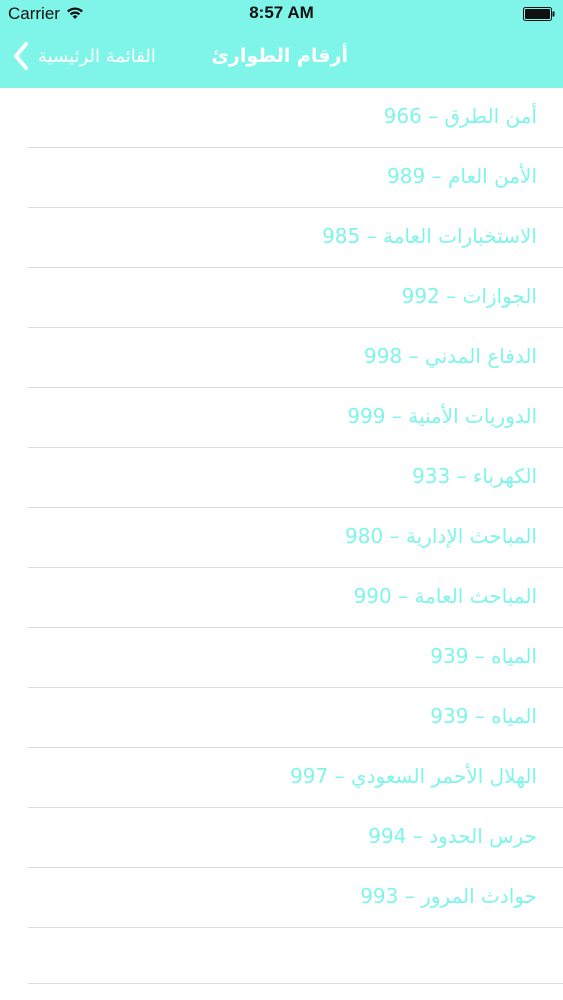 This screenshot has height=1000, width=563. What do you see at coordinates (448, 896) in the screenshot?
I see `list-item-label: حوادث المرور – 993` at bounding box center [448, 896].